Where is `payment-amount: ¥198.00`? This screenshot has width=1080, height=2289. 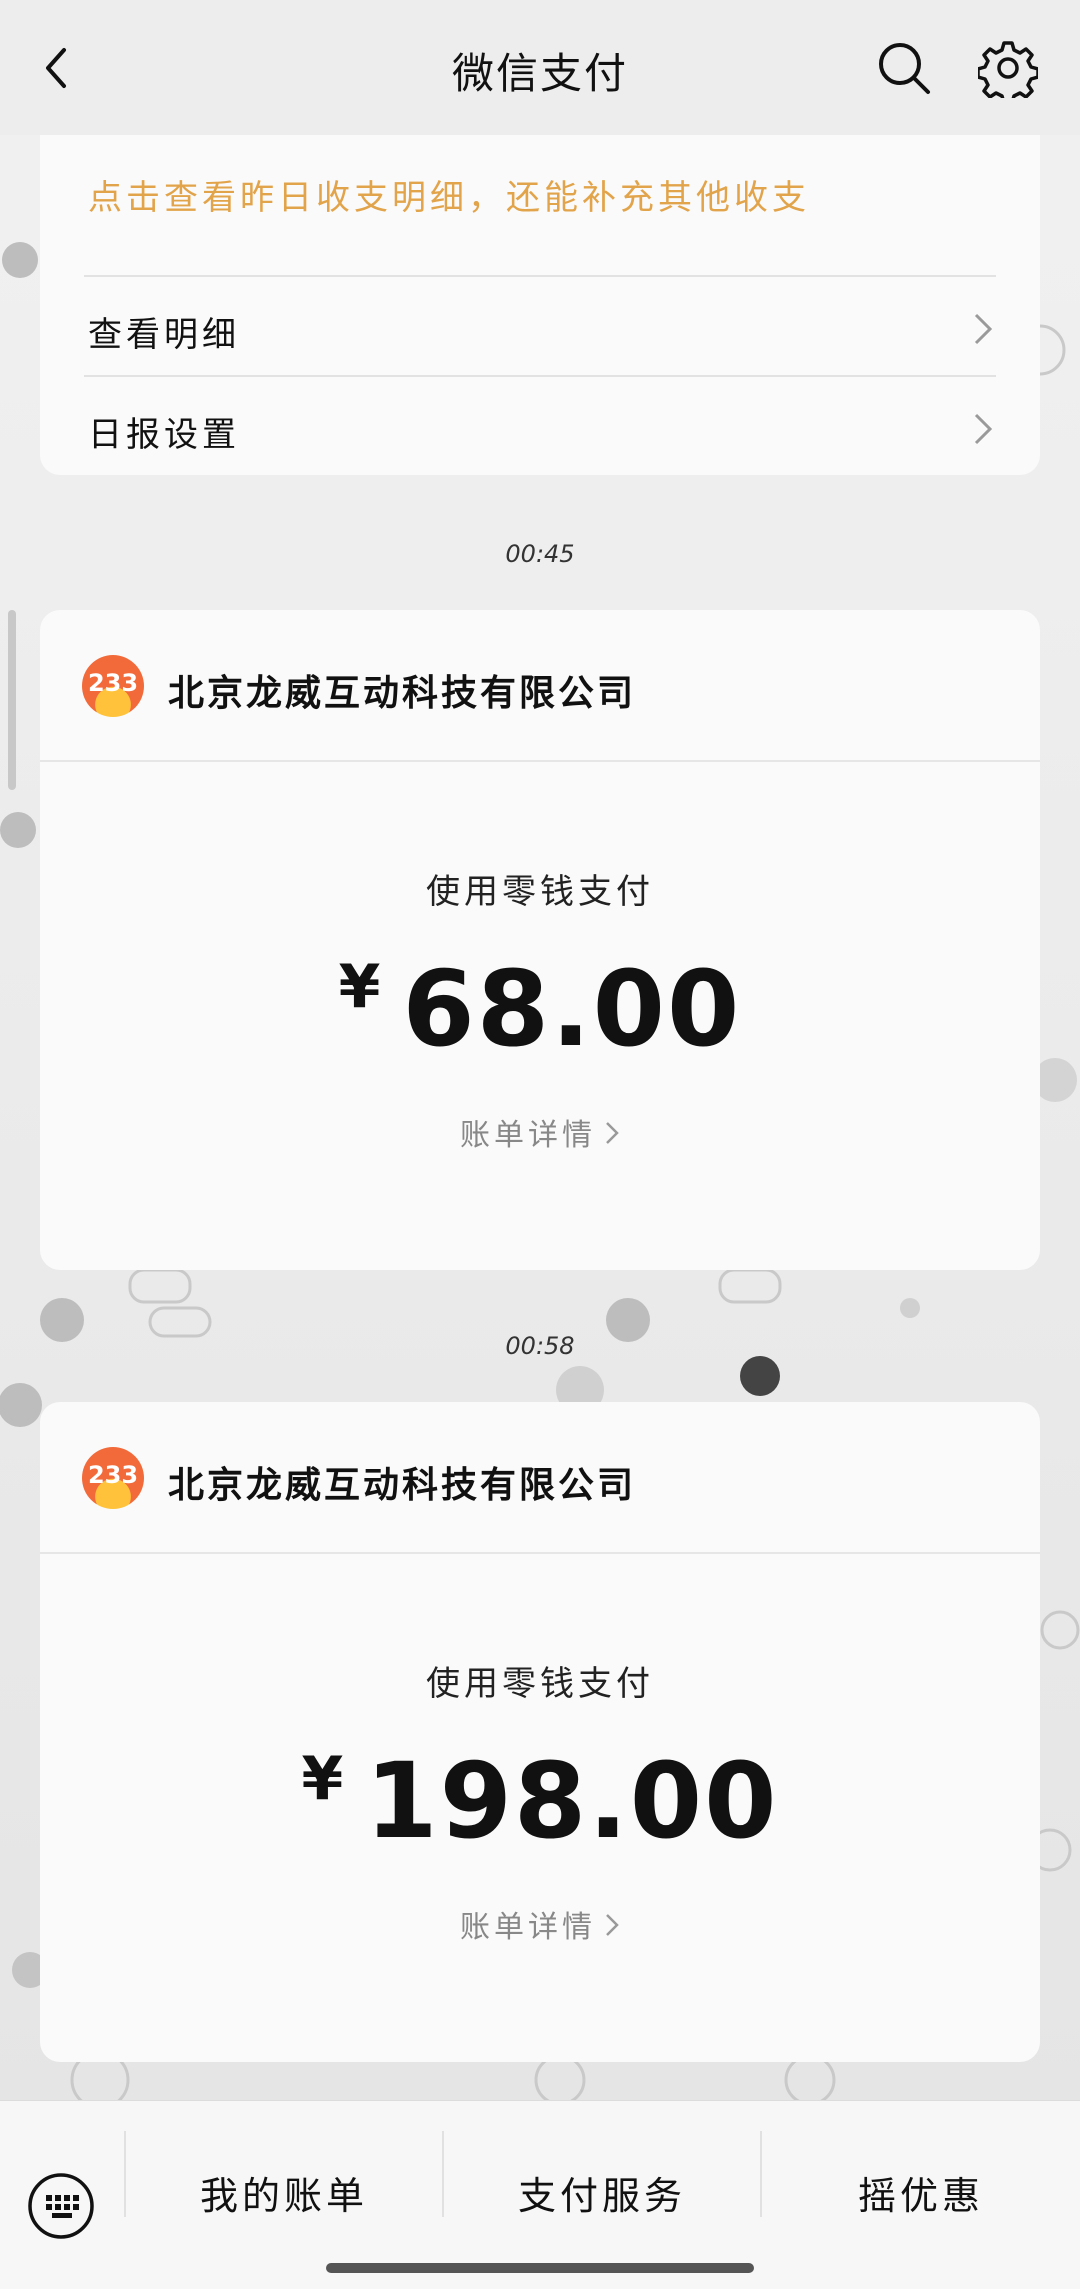
payment-amount: ¥198.00 is located at coordinates (540, 1801).